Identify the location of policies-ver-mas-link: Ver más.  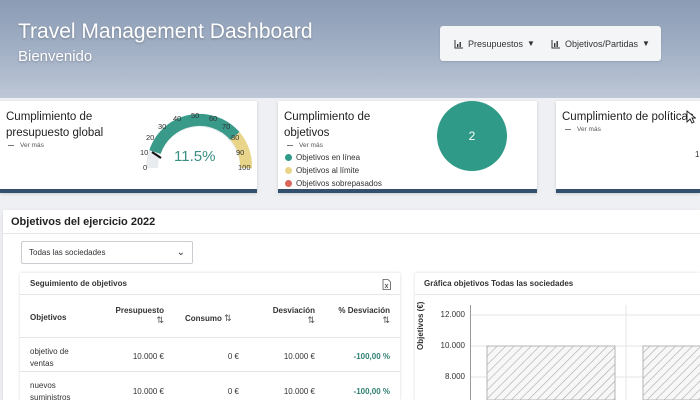
(583, 129).